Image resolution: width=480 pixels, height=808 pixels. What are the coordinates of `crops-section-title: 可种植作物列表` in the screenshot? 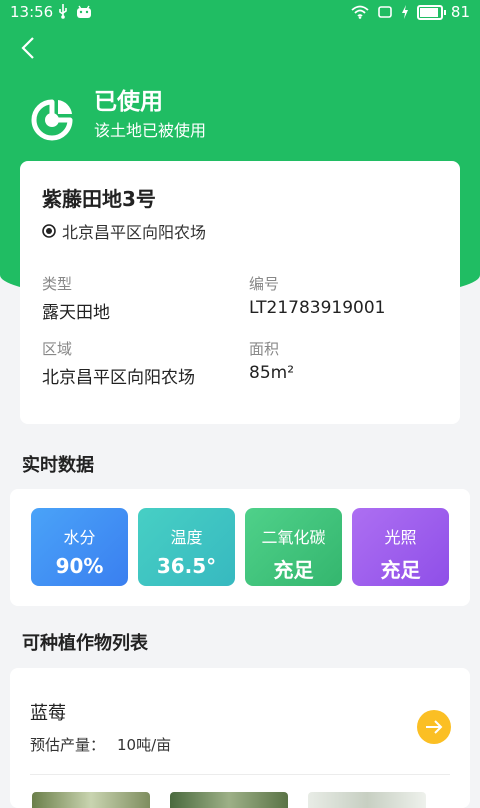 It's located at (85, 643).